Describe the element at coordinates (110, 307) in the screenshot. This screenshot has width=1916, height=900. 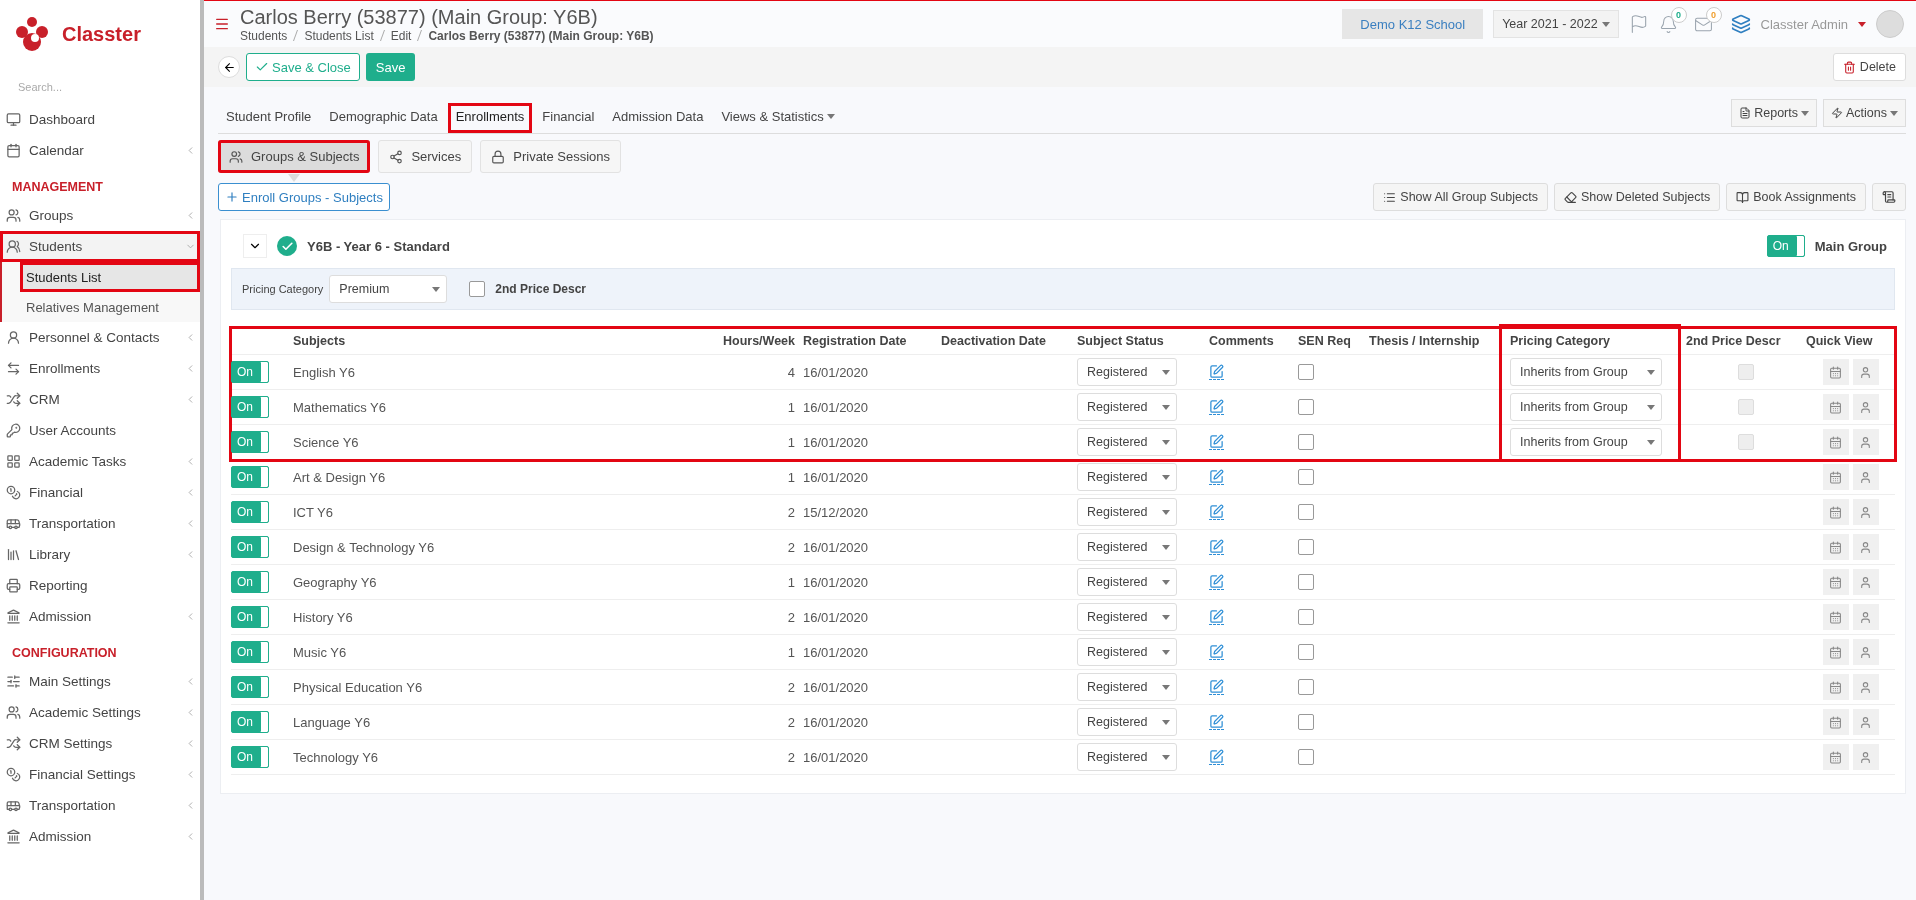
I see `sidebar-subitem: Relatives Management` at that location.